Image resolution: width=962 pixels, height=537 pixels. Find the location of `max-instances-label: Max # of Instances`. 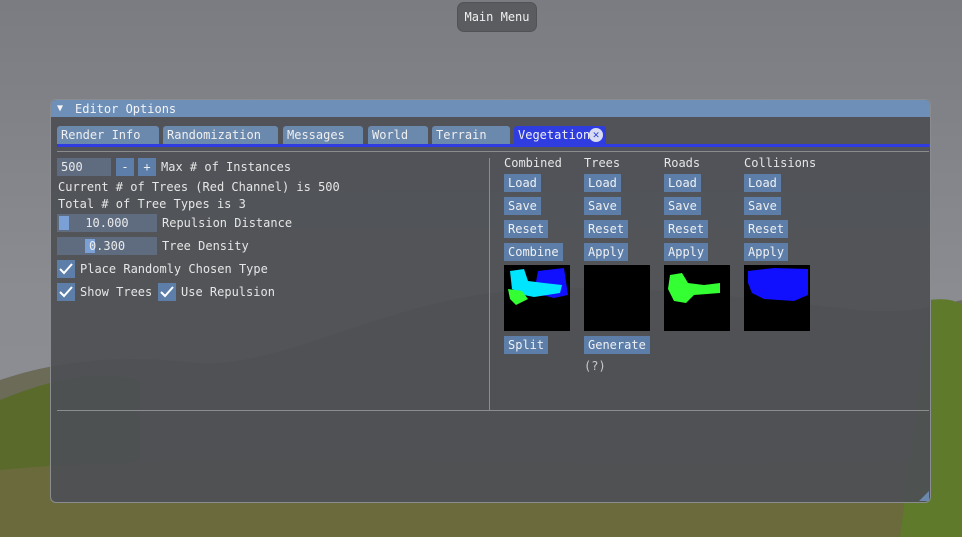

max-instances-label: Max # of Instances is located at coordinates (226, 167).